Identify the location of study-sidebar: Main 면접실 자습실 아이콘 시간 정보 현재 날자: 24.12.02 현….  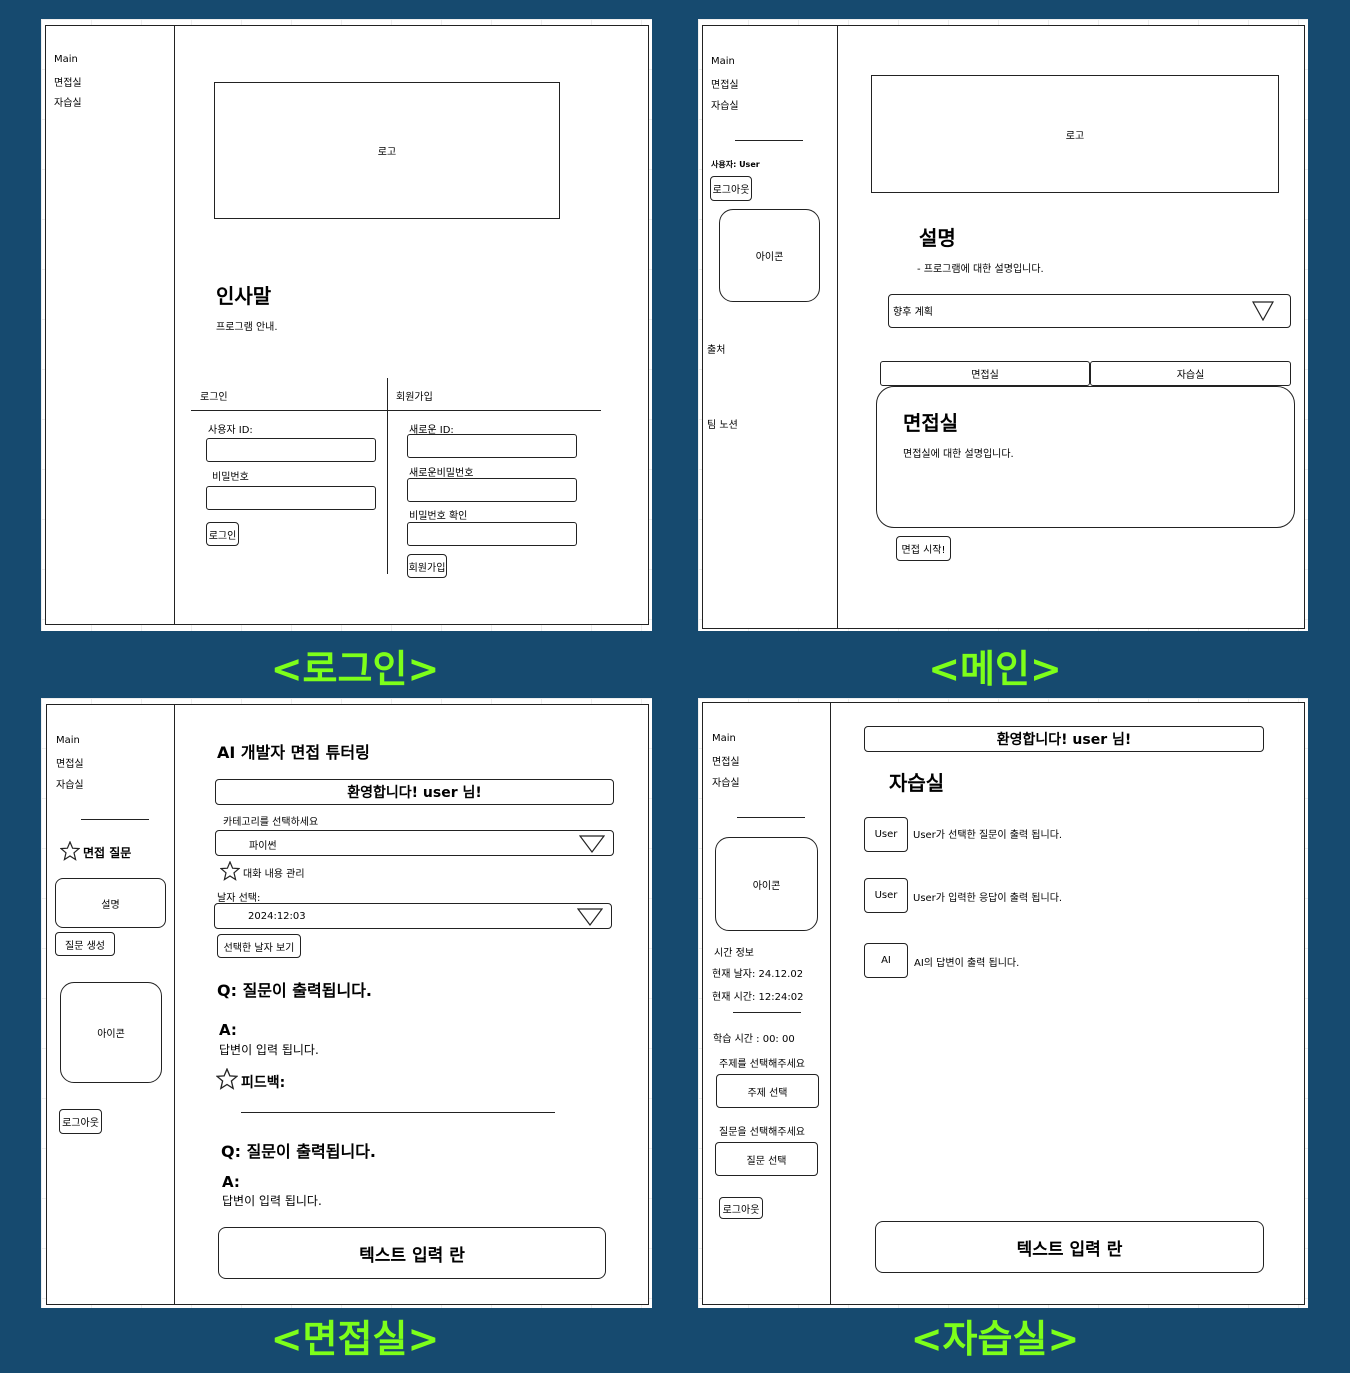
(767, 1003).